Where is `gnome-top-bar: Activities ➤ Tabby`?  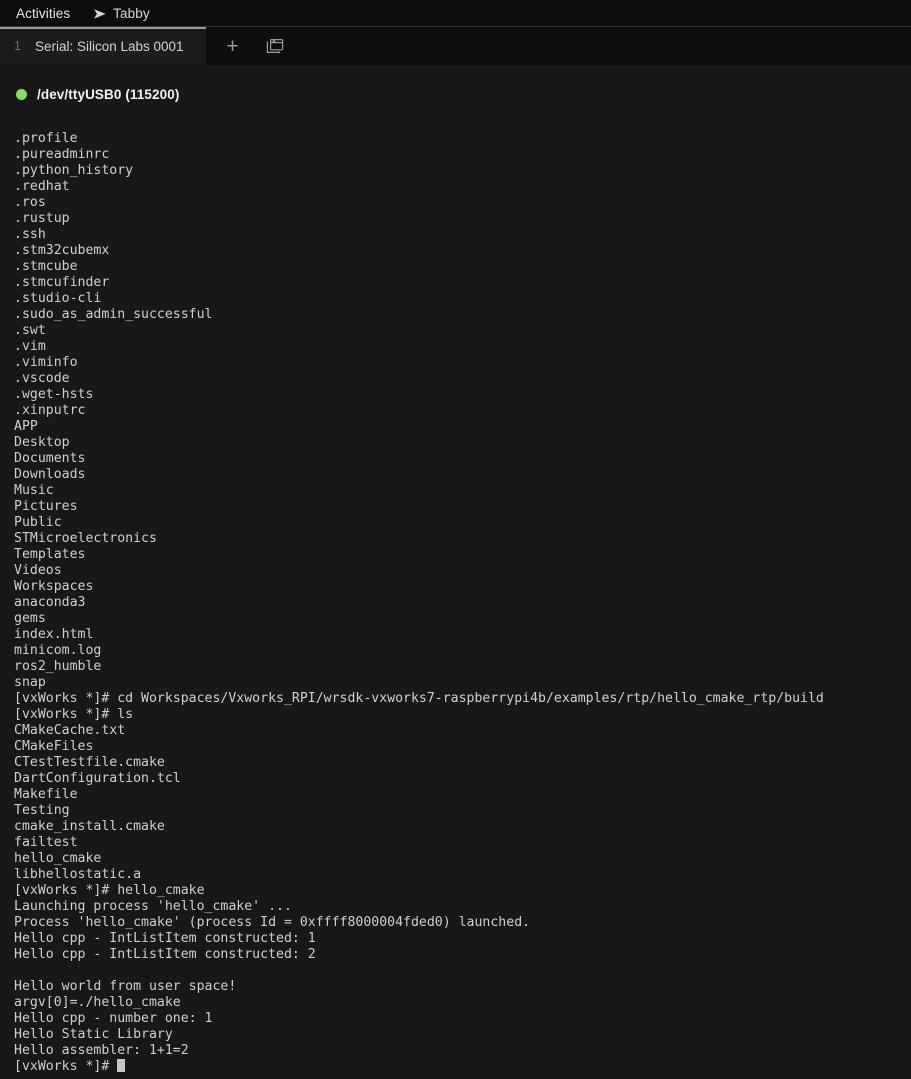
gnome-top-bar: Activities ➤ Tabby is located at coordinates (455, 13).